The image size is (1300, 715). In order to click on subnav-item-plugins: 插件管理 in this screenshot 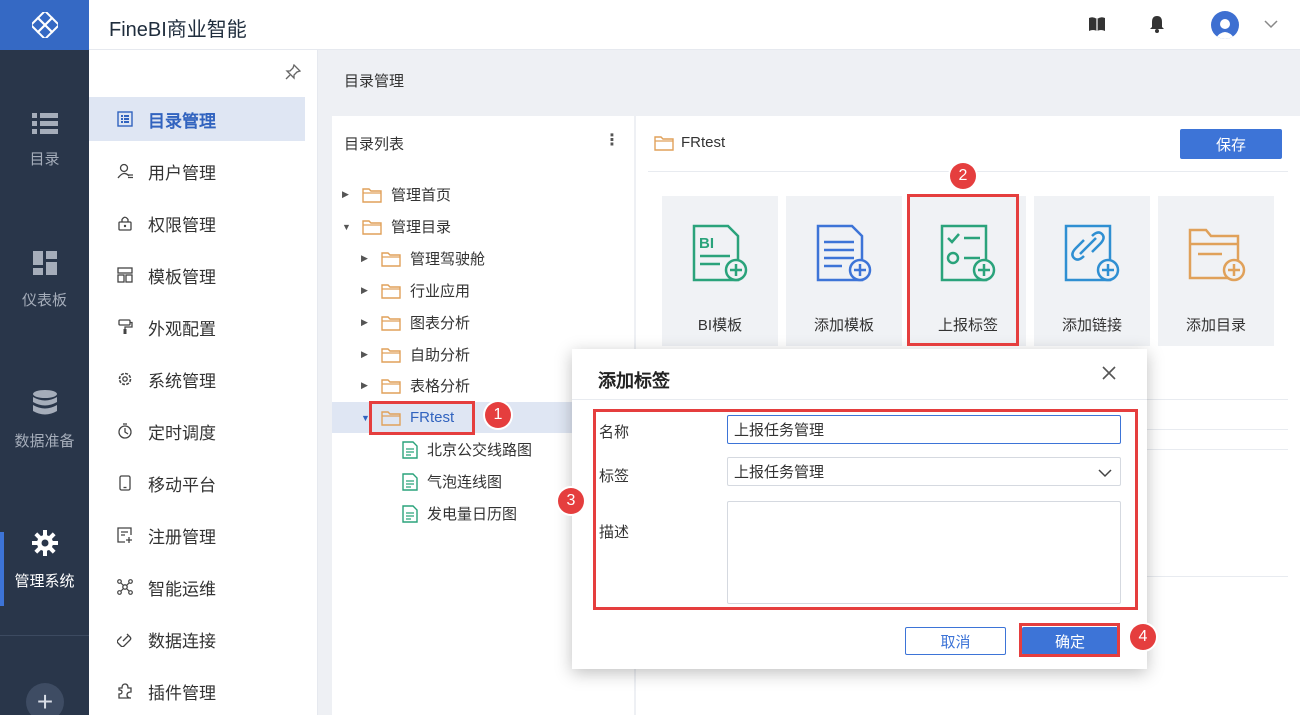, I will do `click(197, 691)`.